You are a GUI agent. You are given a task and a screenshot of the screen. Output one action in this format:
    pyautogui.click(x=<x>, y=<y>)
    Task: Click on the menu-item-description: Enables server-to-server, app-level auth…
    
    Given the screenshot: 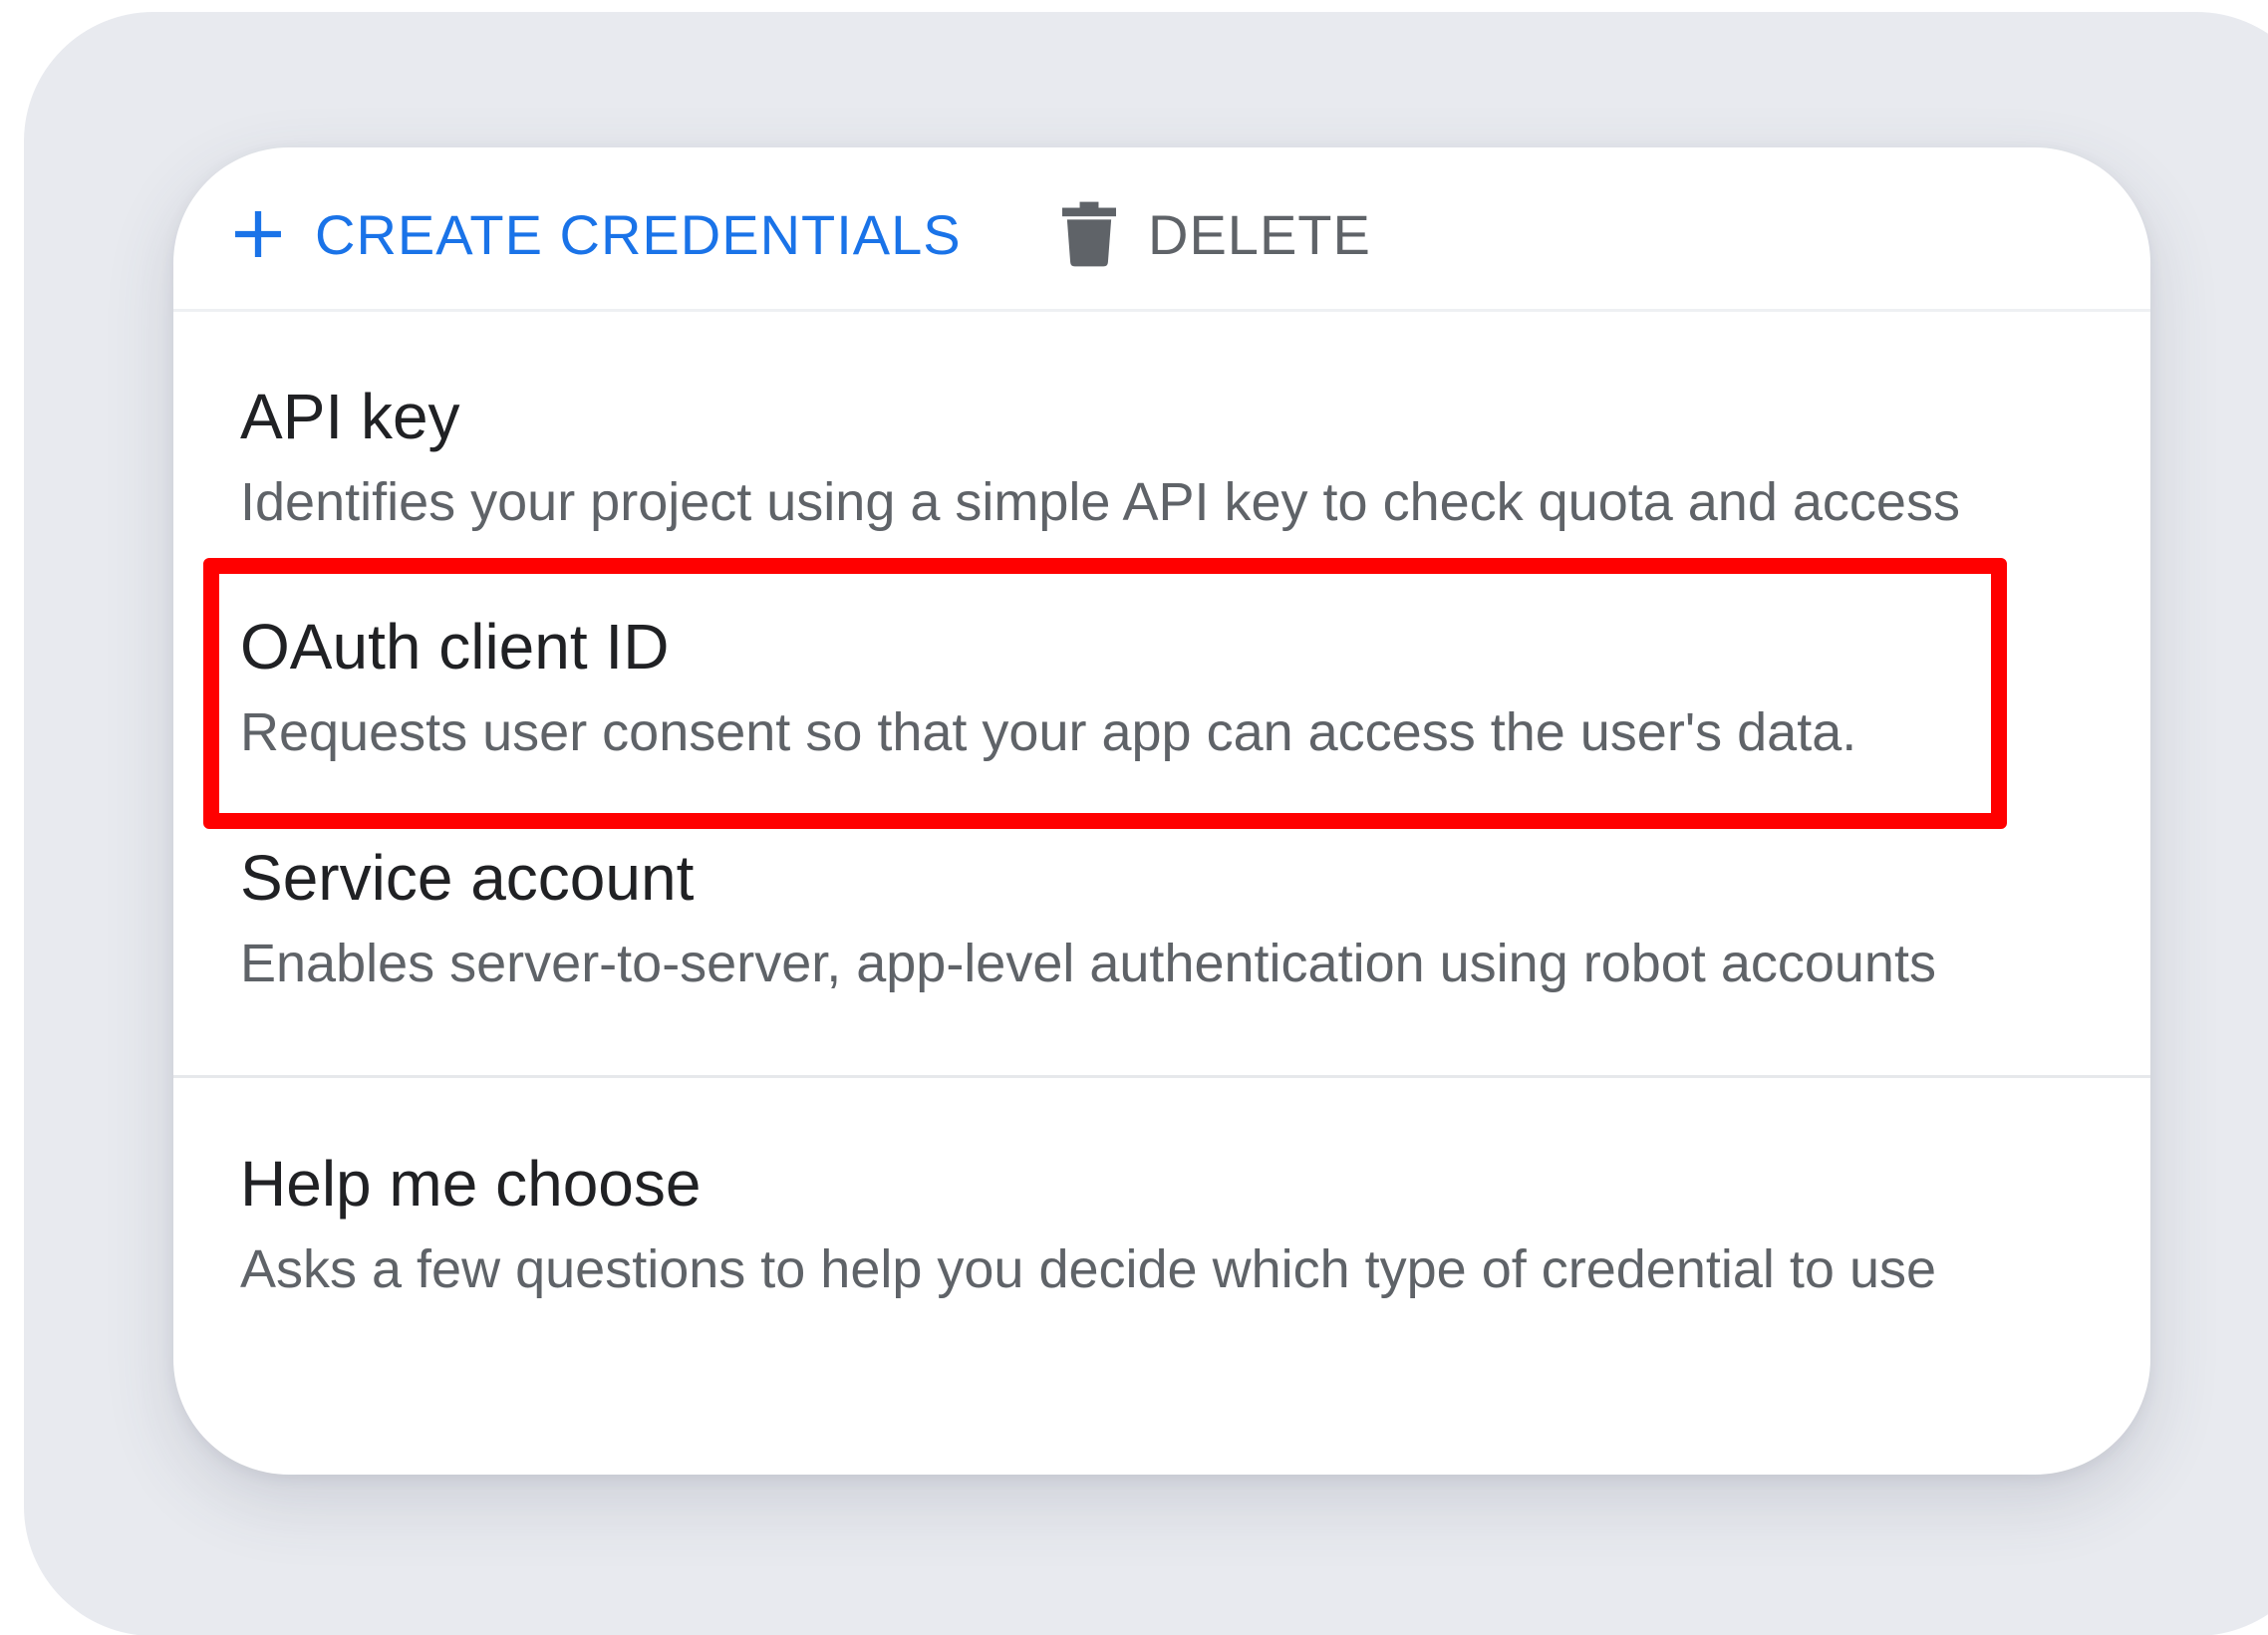 What is the action you would take?
    pyautogui.click(x=1088, y=963)
    